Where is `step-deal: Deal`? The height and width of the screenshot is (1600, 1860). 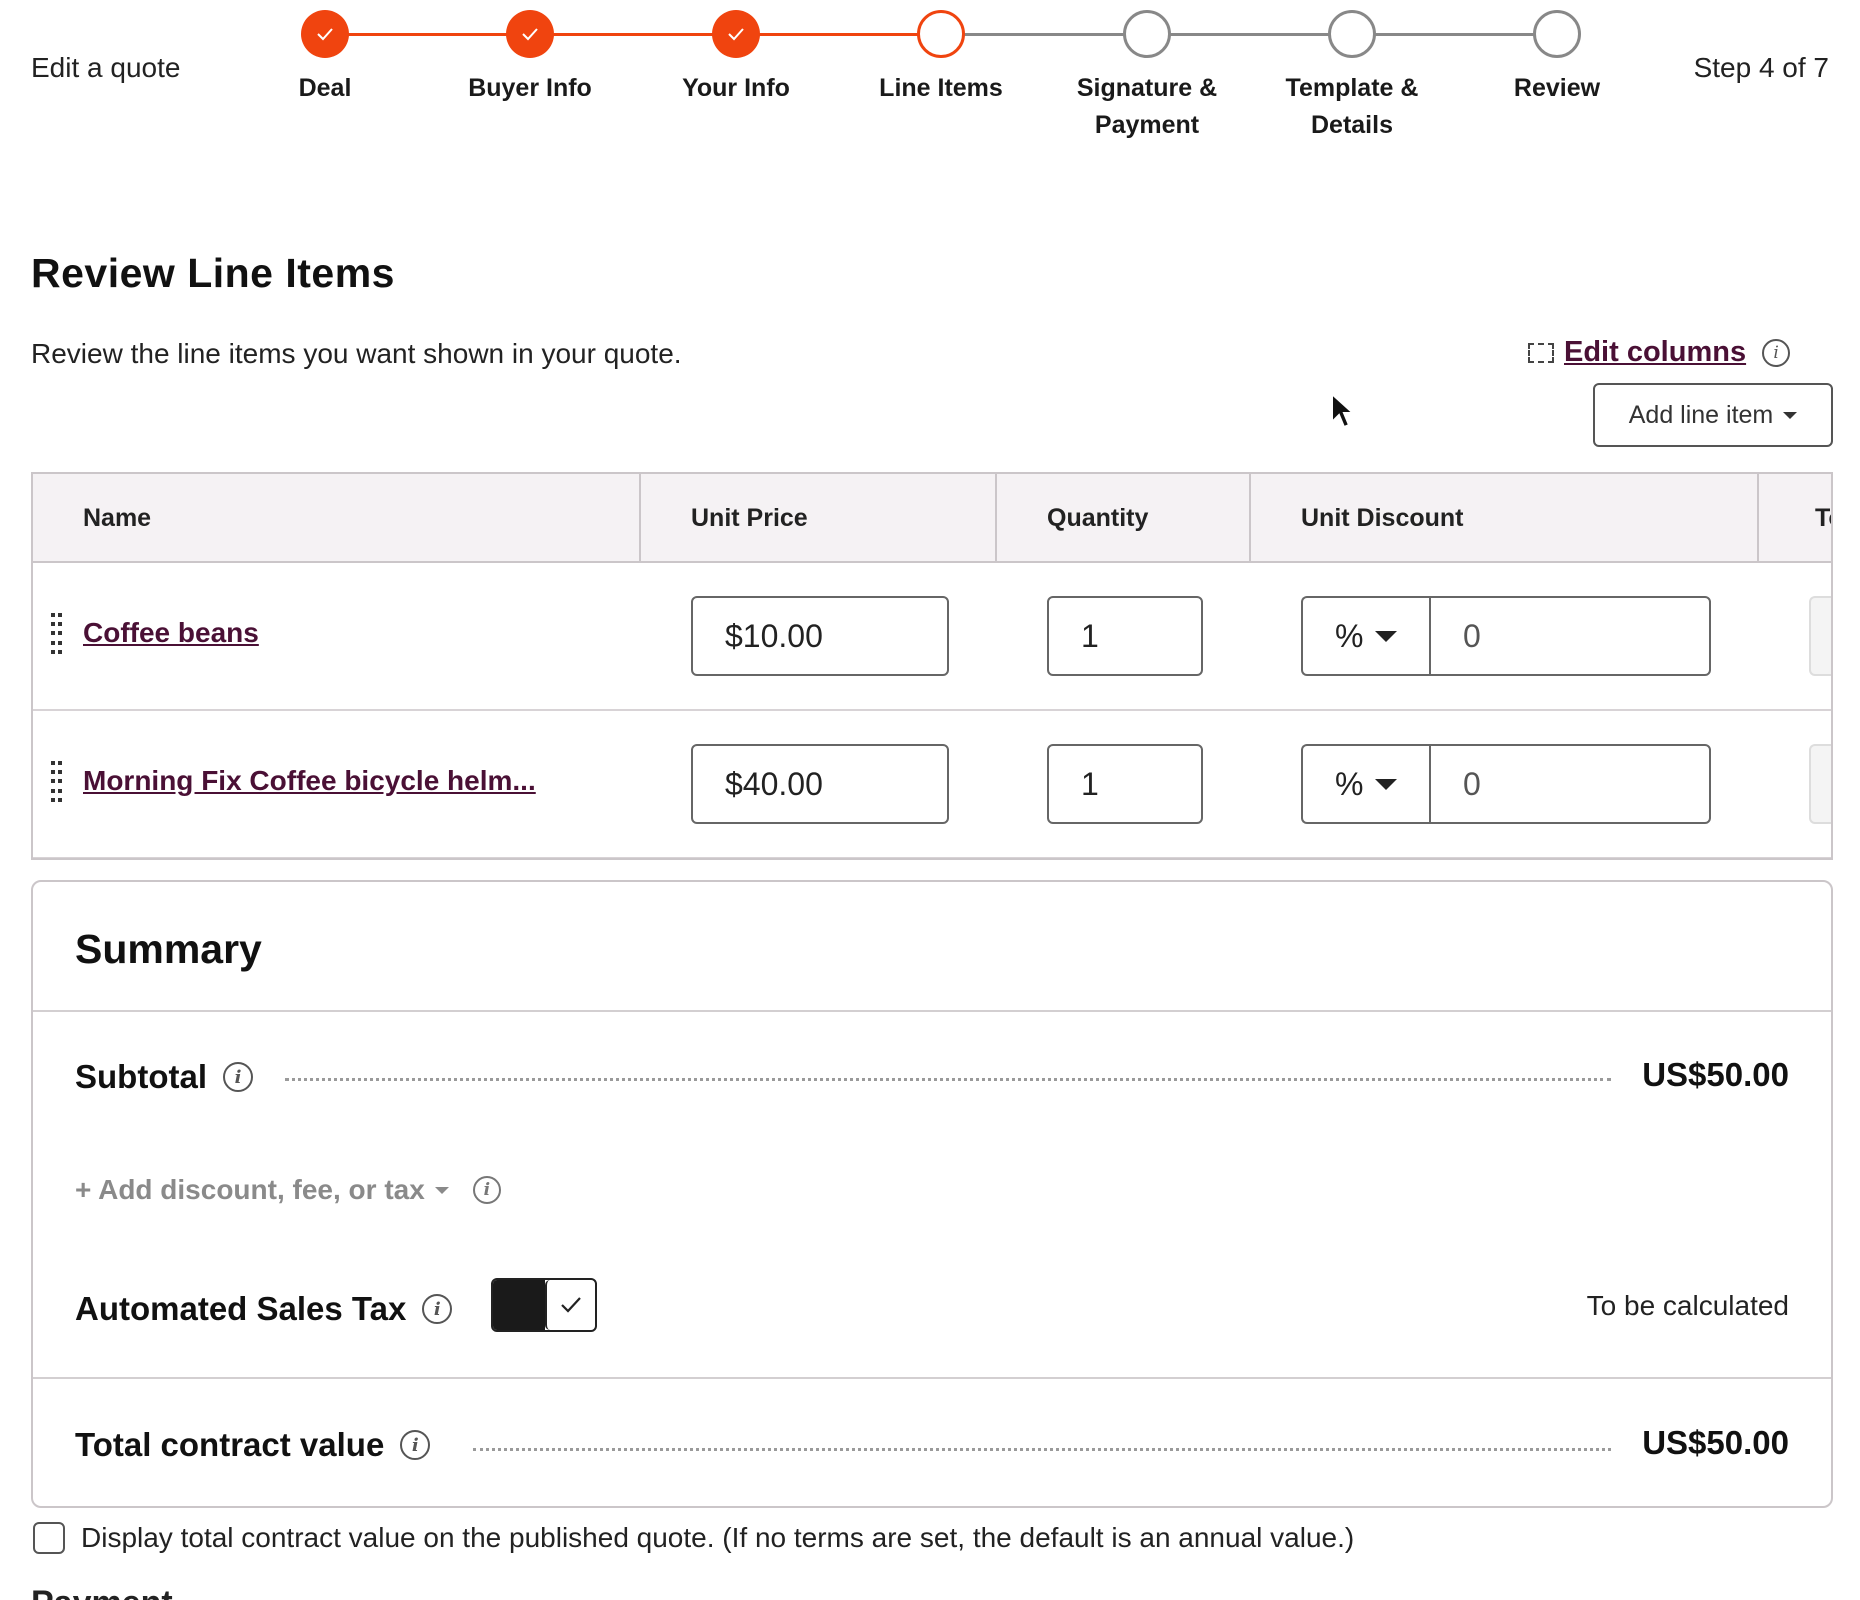
step-deal: Deal is located at coordinates (325, 58).